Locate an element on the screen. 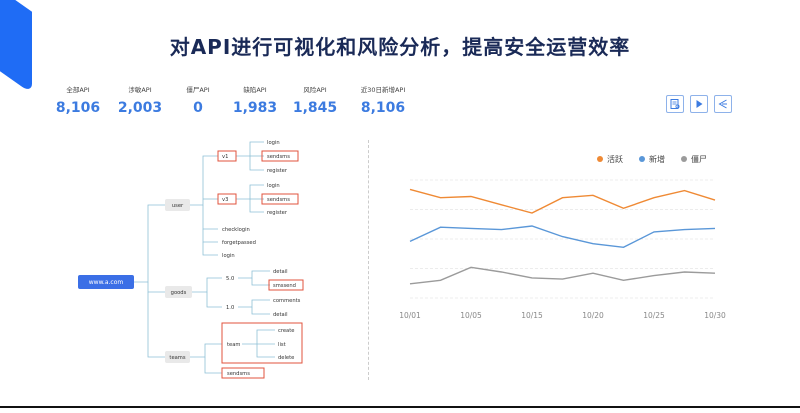 This screenshot has height=413, width=800. tree-node-v3: v3 is located at coordinates (225, 200).